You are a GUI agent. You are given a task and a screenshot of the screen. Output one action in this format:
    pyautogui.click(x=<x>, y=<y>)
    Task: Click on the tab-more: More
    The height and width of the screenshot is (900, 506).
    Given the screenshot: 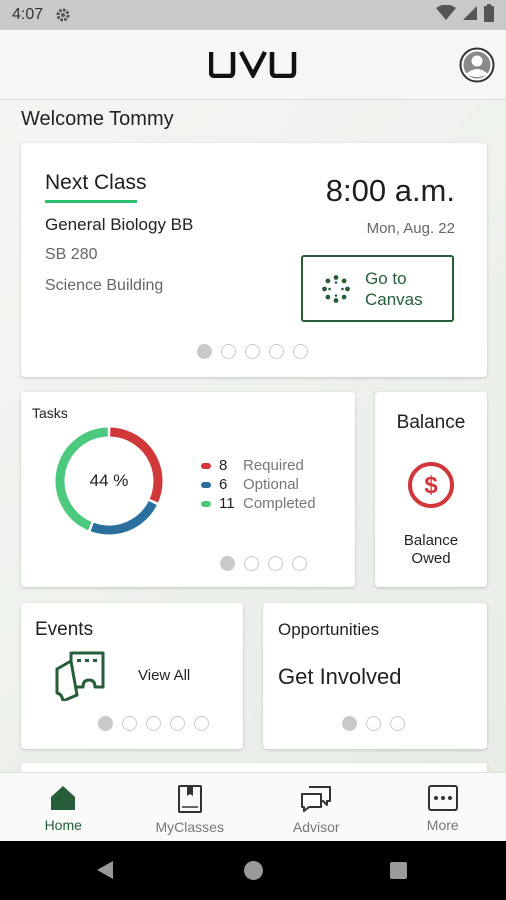 What is the action you would take?
    pyautogui.click(x=443, y=807)
    